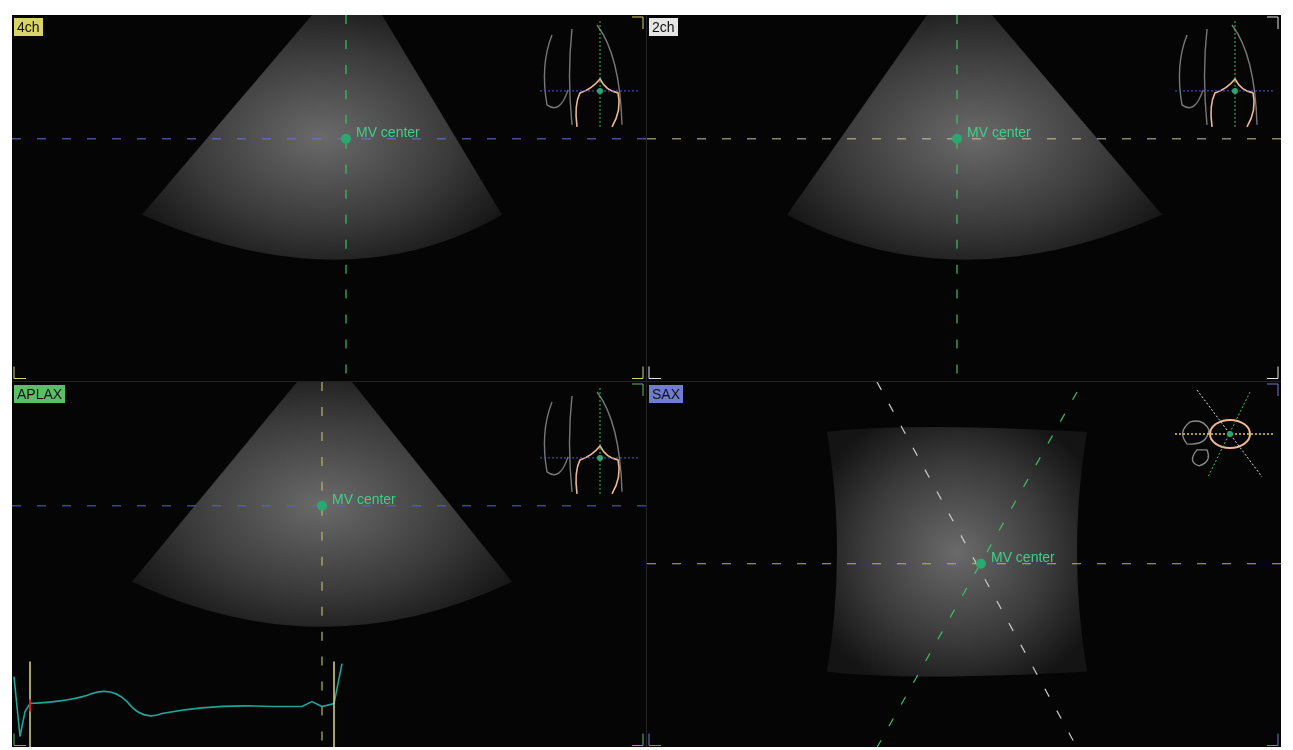 The width and height of the screenshot is (1293, 750). I want to click on view-label: SAX, so click(666, 393).